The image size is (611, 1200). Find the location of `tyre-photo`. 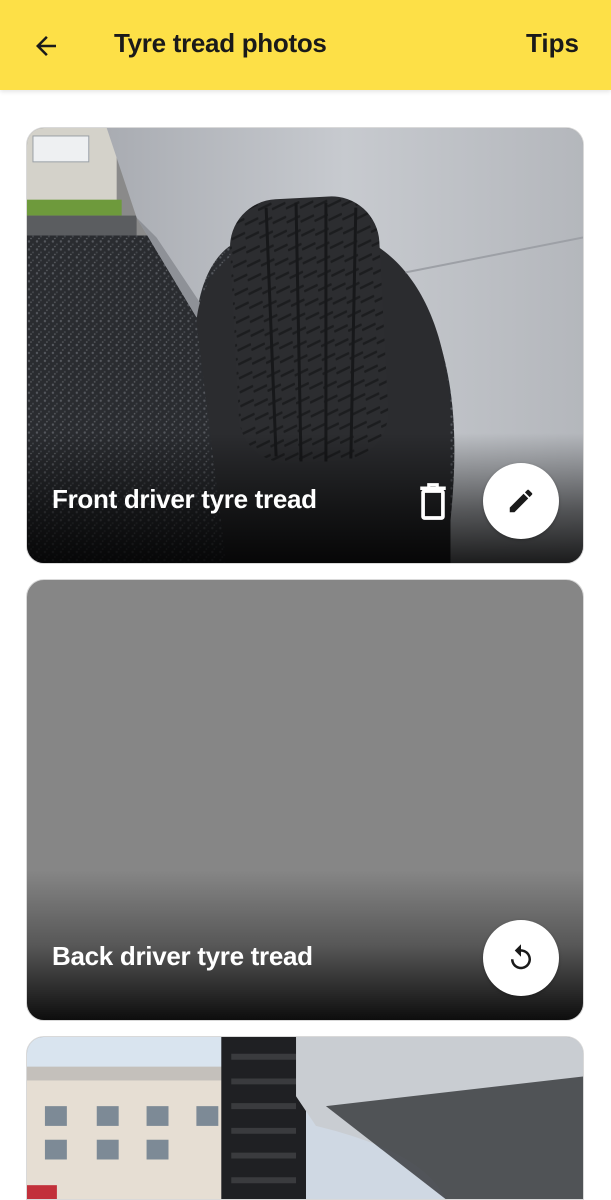

tyre-photo is located at coordinates (305, 1118).